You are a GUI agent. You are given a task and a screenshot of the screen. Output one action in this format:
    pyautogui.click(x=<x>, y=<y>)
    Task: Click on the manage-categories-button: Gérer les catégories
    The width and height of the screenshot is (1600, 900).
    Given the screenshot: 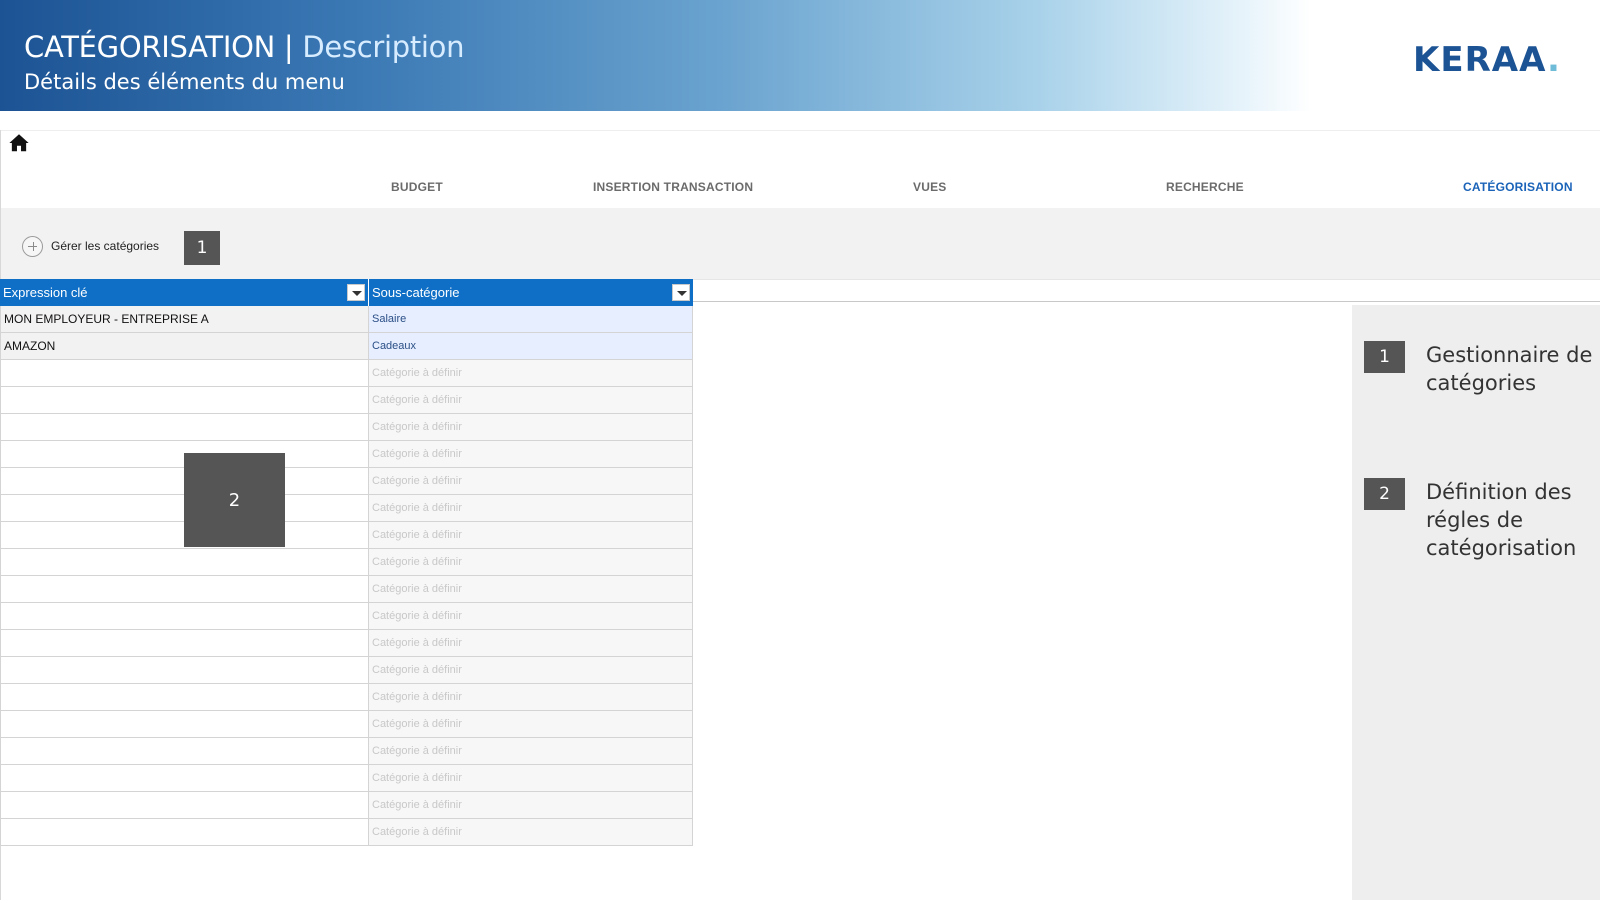 What is the action you would take?
    pyautogui.click(x=90, y=246)
    